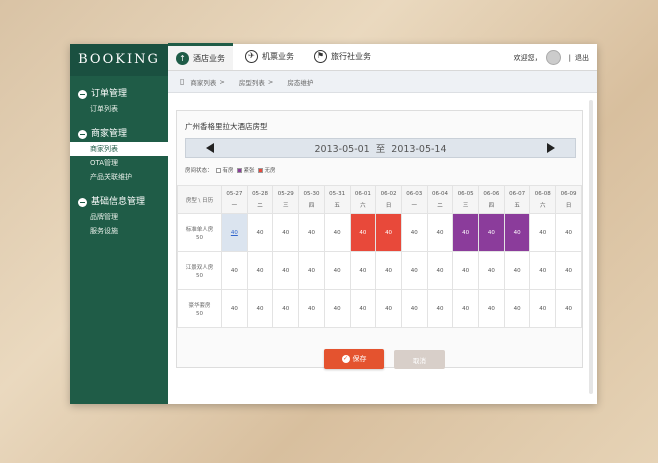 The height and width of the screenshot is (463, 658). Describe the element at coordinates (388, 205) in the screenshot. I see `weekday-label: 日` at that location.